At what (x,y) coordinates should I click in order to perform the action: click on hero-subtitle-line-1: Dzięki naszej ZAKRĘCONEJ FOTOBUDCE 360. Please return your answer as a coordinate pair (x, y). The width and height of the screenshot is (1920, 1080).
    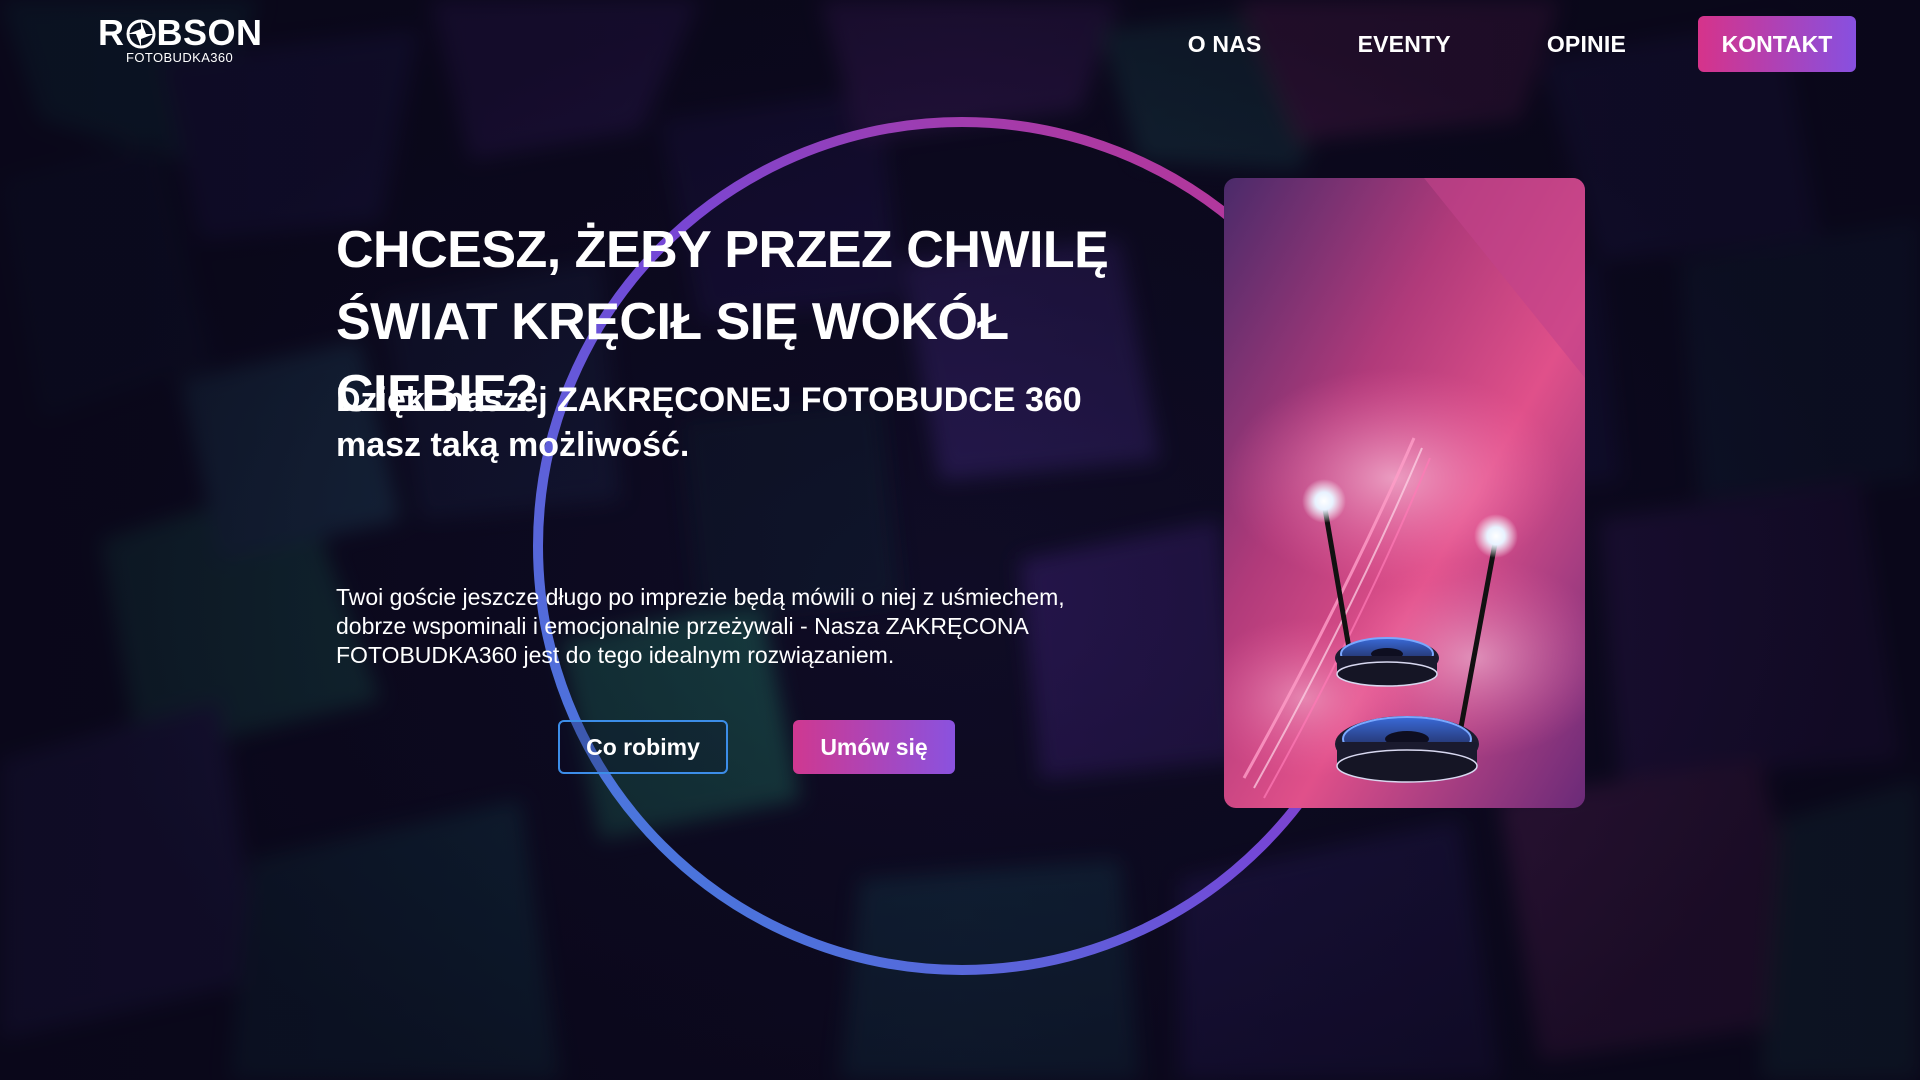
    Looking at the image, I should click on (709, 400).